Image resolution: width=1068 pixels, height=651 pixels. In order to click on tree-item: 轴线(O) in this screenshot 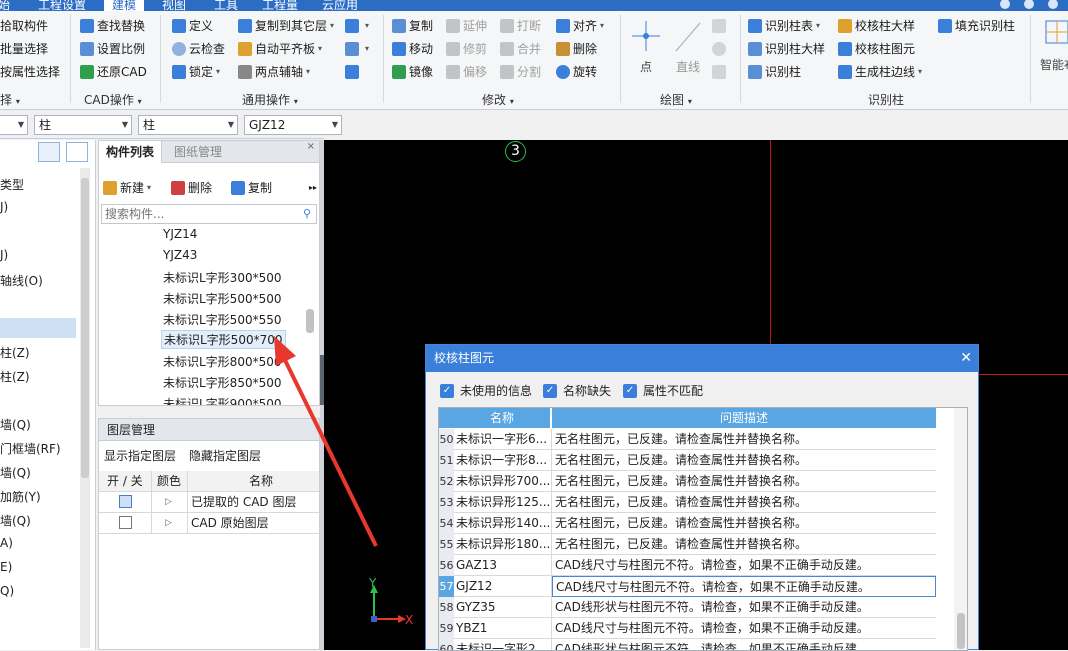, I will do `click(21, 280)`.